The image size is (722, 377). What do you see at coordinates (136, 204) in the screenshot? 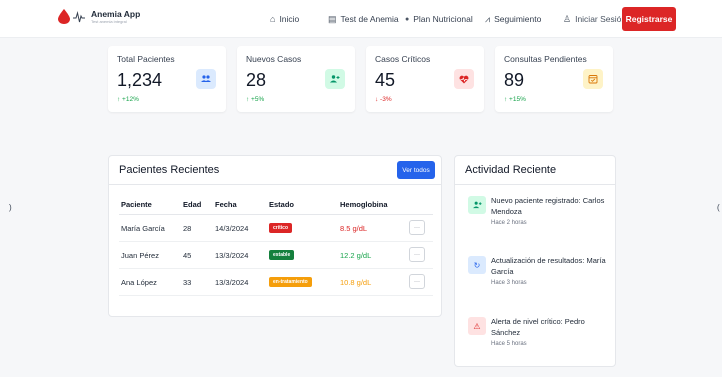
I see `column-header: Paciente` at bounding box center [136, 204].